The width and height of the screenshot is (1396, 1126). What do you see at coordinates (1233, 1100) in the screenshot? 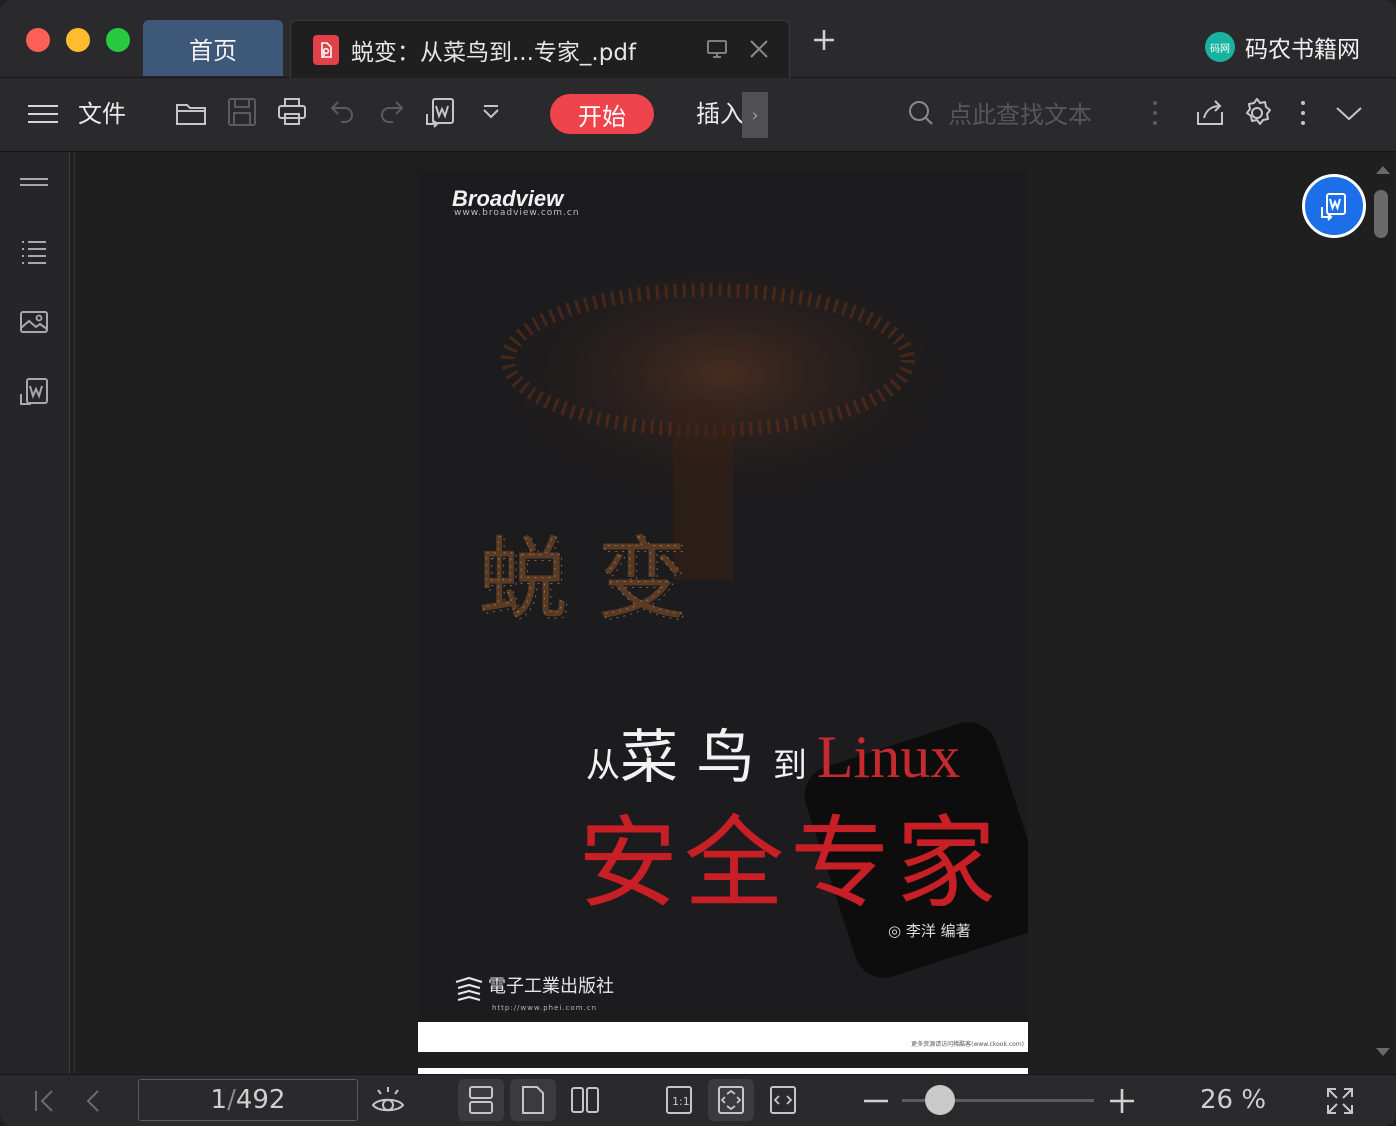
I see `zoom-percentage: 26 %` at bounding box center [1233, 1100].